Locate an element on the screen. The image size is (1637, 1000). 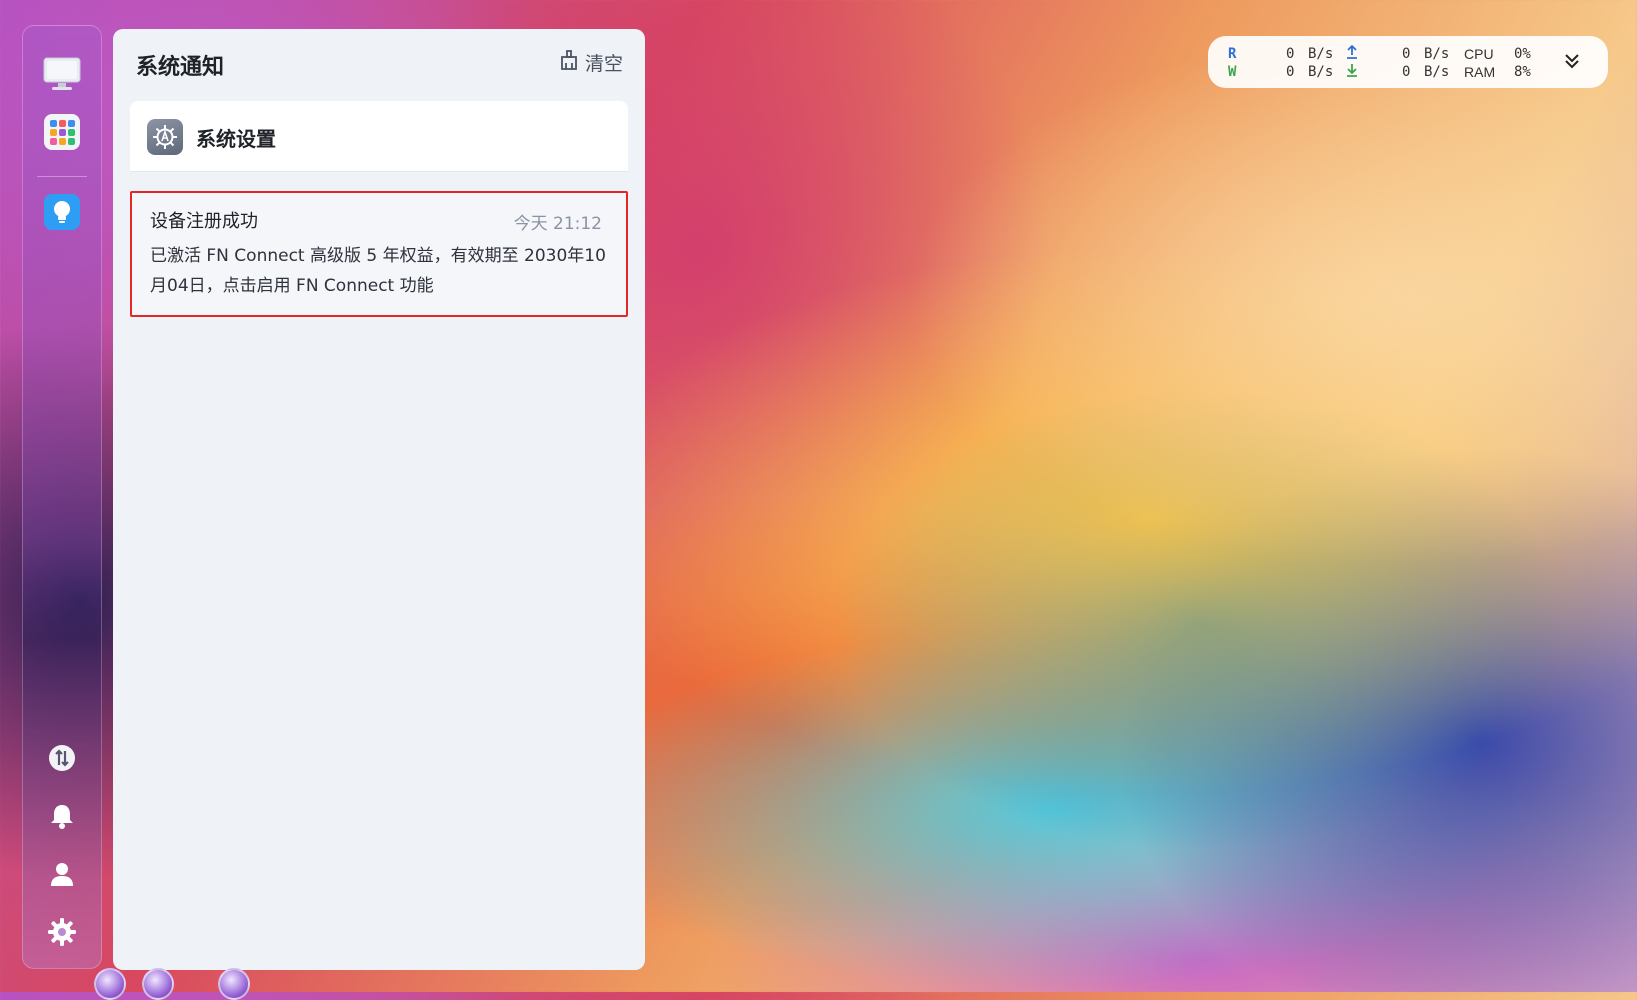
settings-gear-icon is located at coordinates (62, 932).